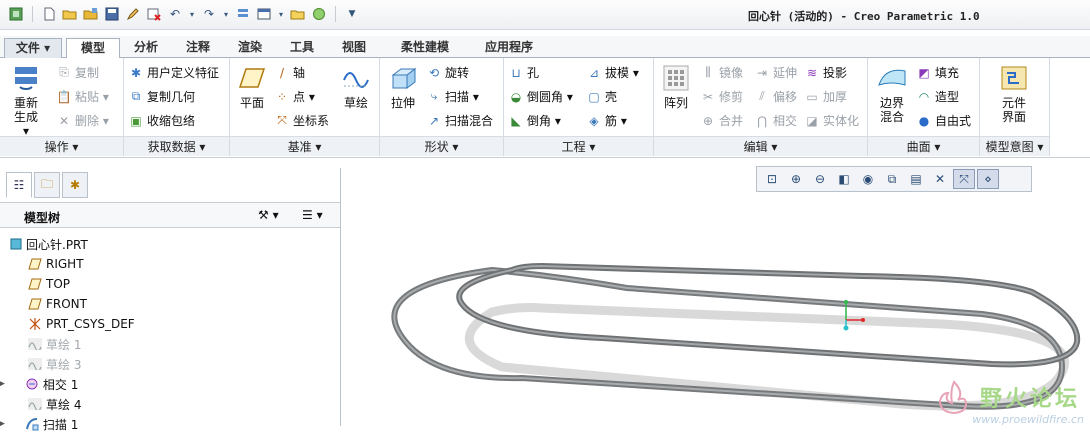 Image resolution: width=1090 pixels, height=434 pixels. Describe the element at coordinates (940, 179) in the screenshot. I see `datum-display-icon: ✕` at that location.